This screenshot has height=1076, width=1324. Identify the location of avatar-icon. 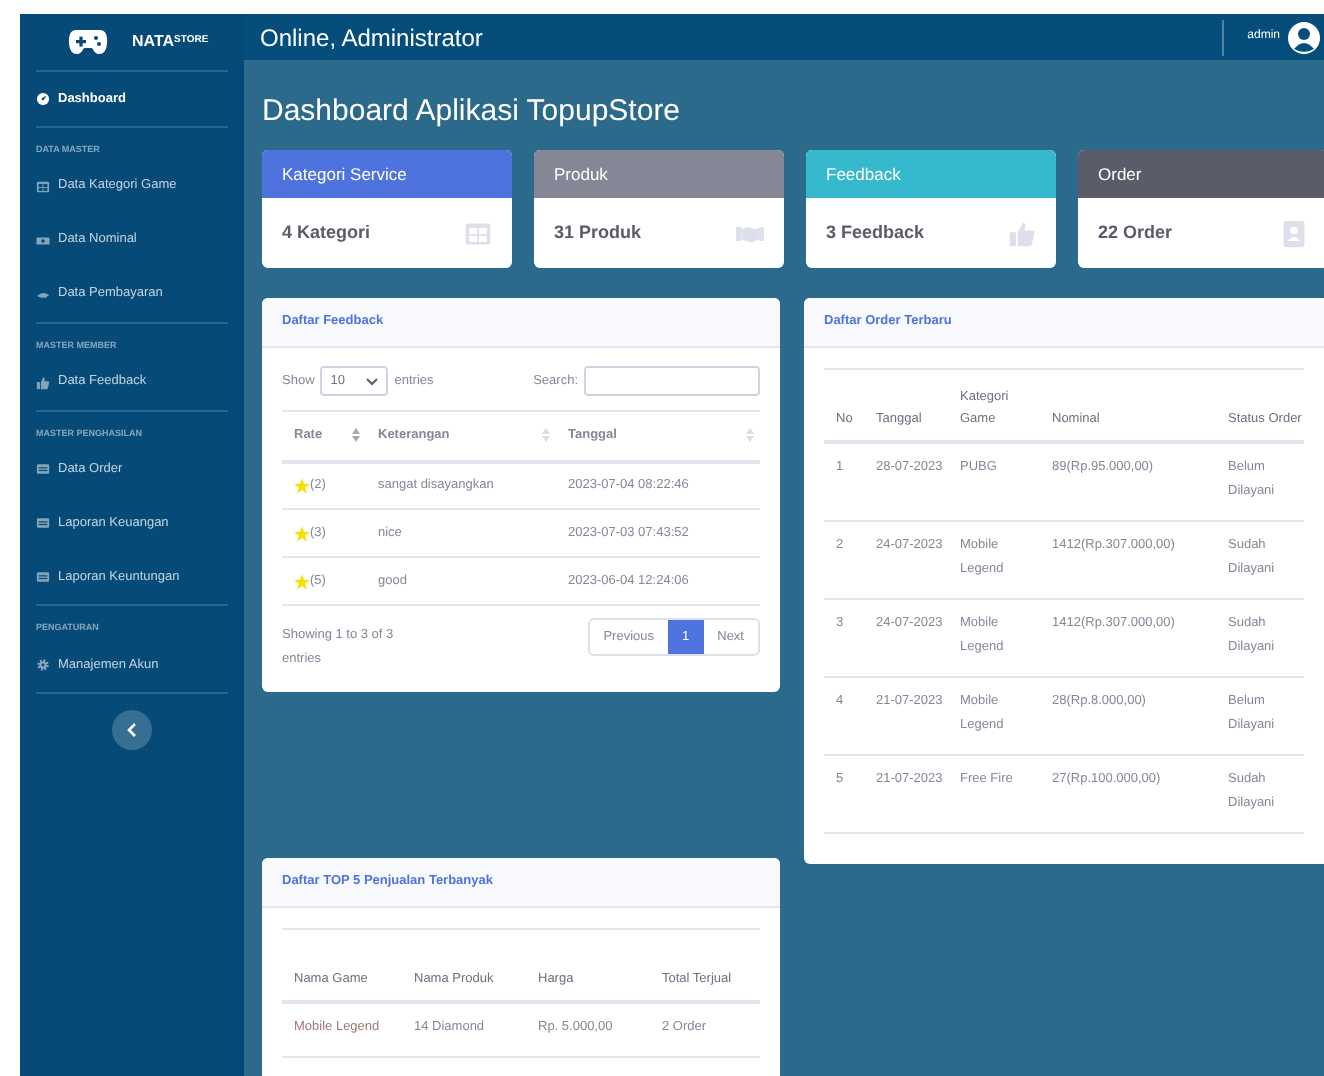
(1304, 37).